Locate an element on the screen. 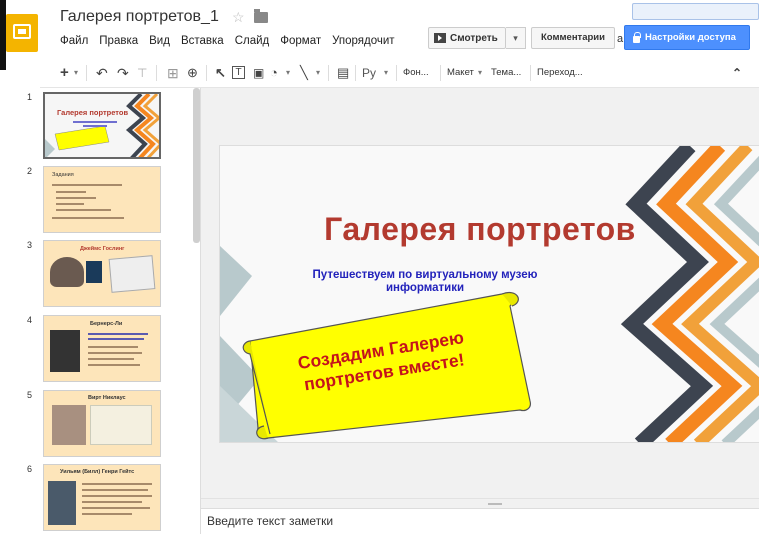 Image resolution: width=759 pixels, height=534 pixels. menu-view: Вид is located at coordinates (159, 41).